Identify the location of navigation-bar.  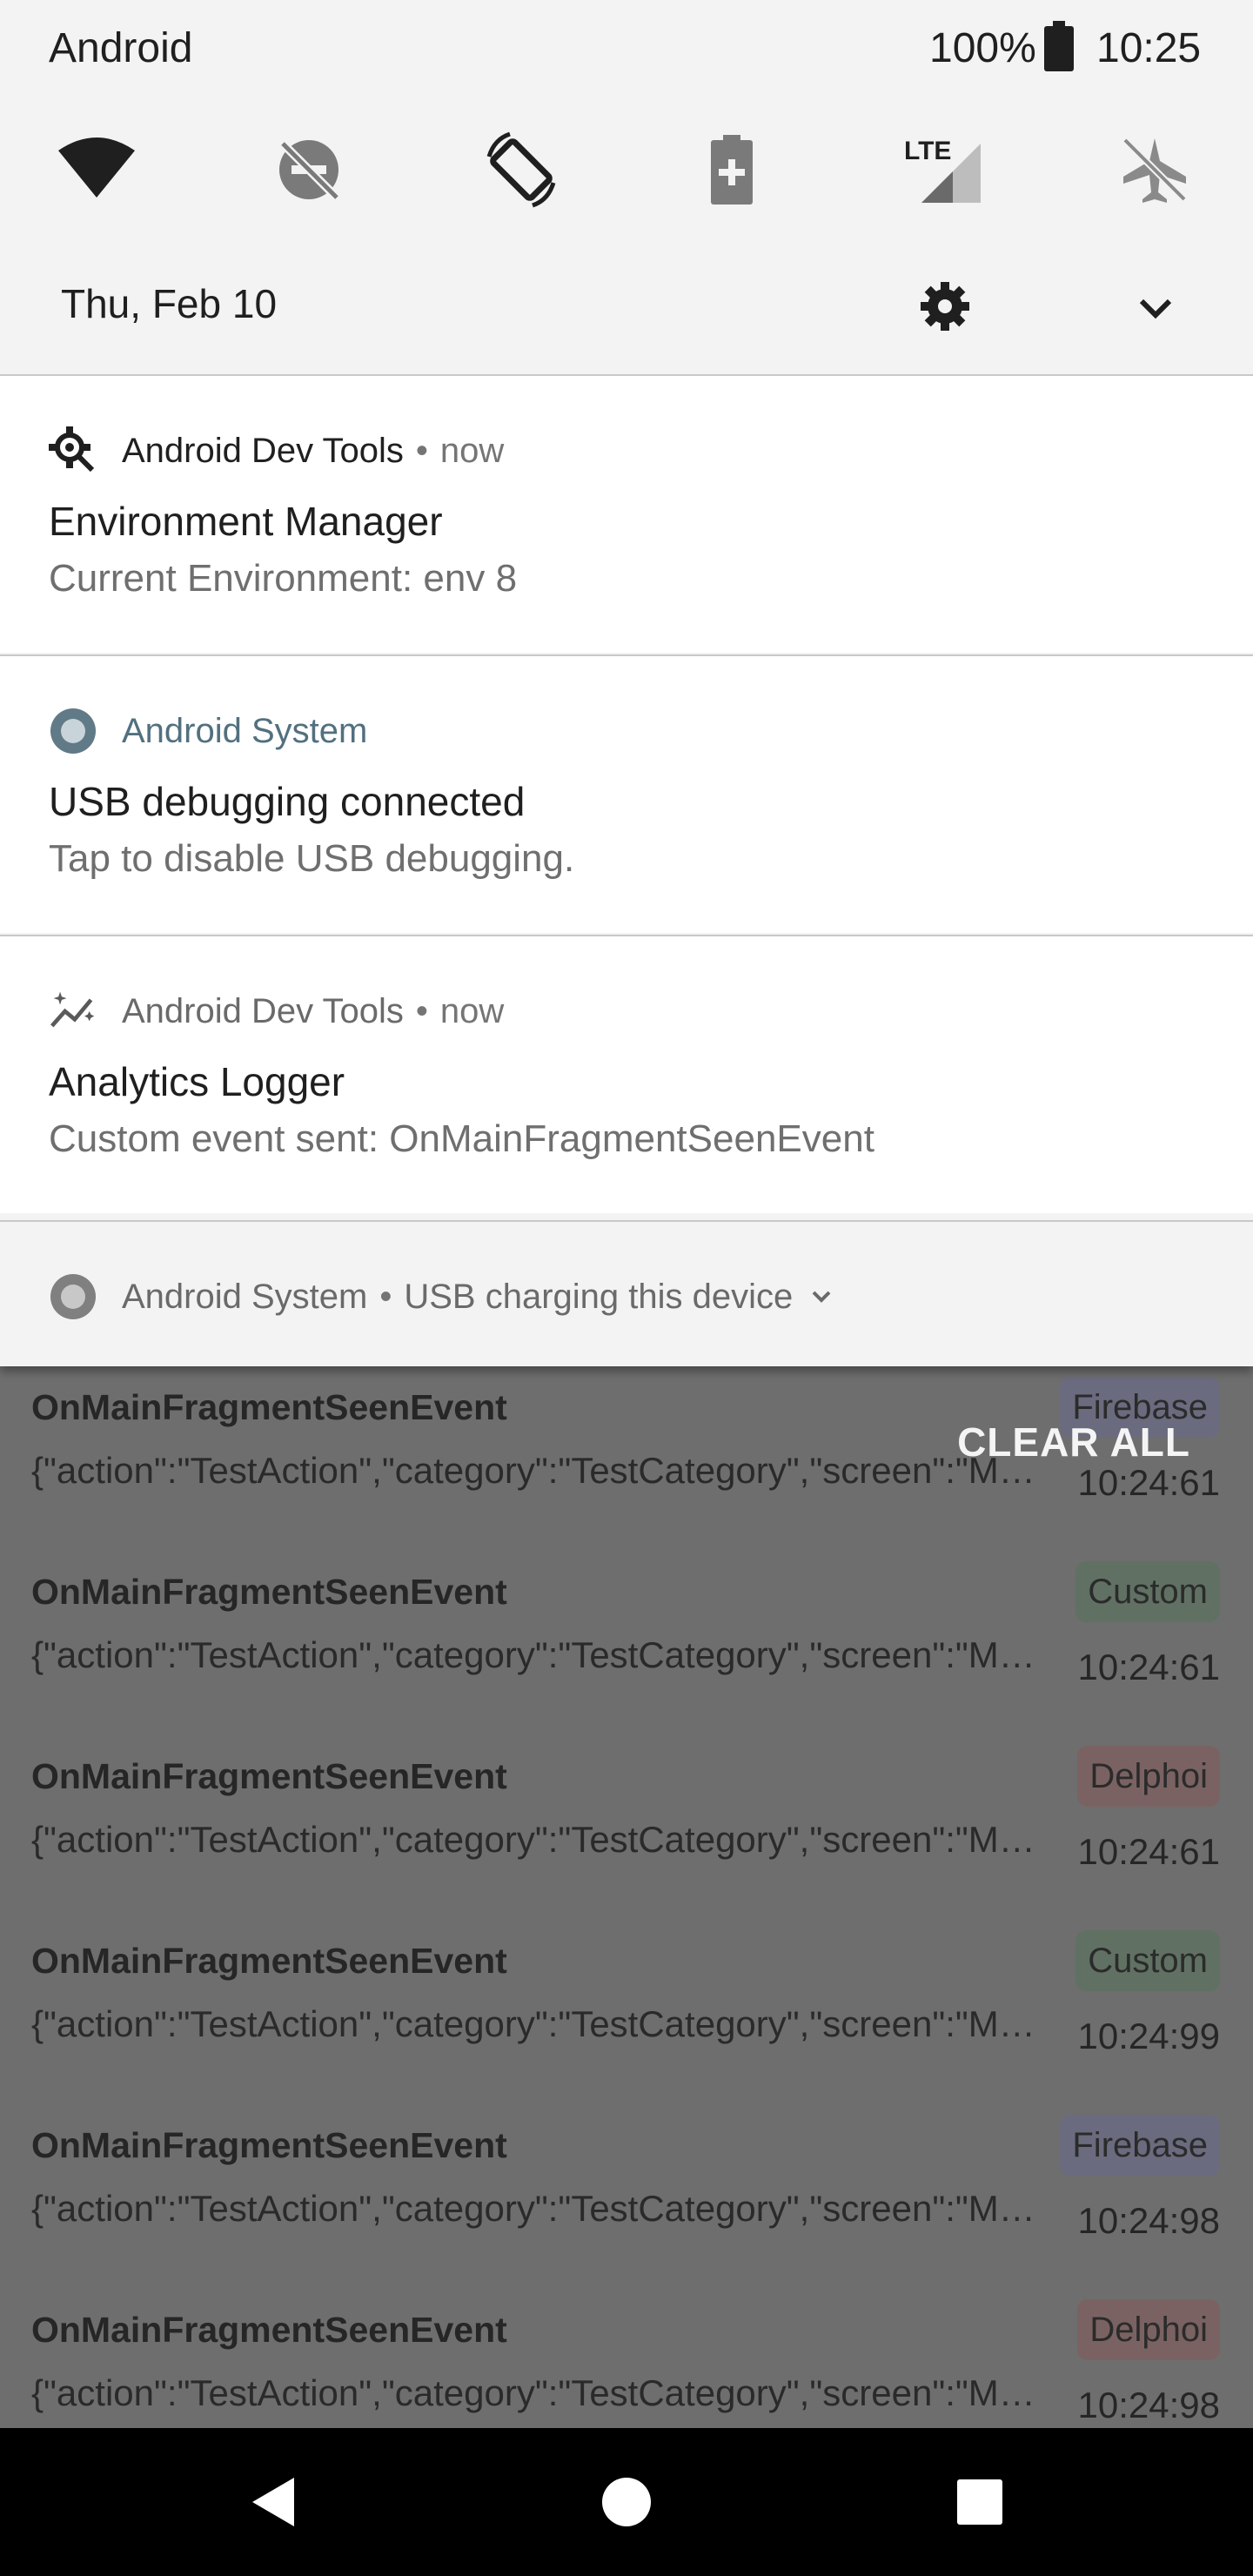
(626, 2502).